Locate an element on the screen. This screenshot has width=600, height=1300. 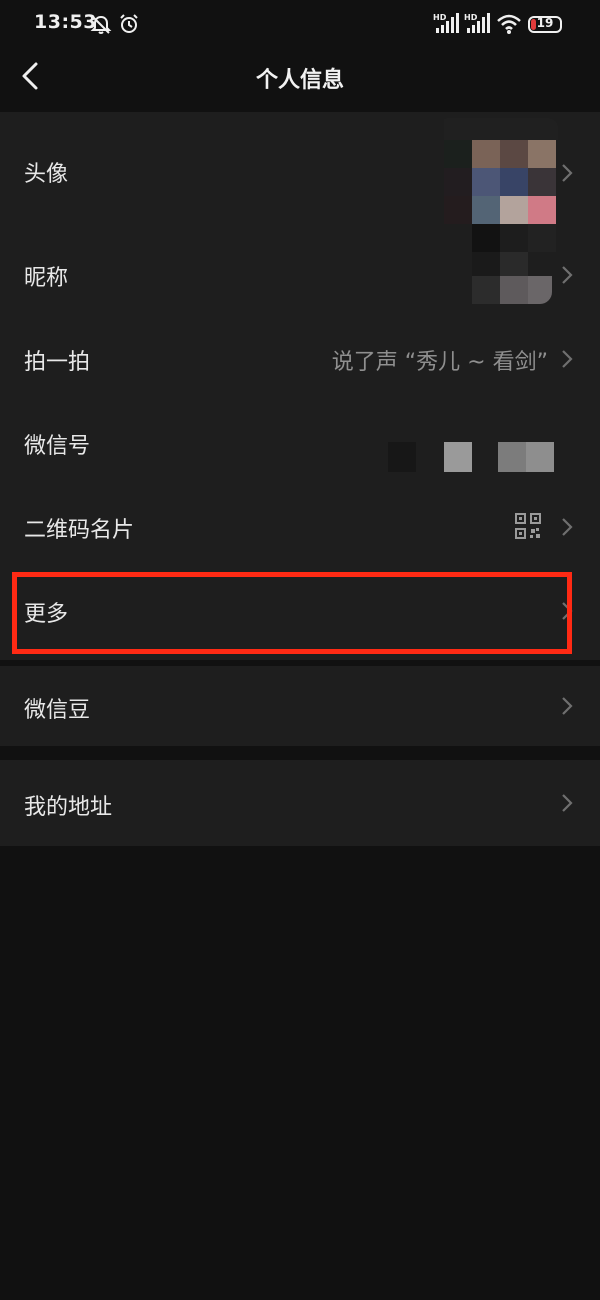
alarm-icon is located at coordinates (129, 23).